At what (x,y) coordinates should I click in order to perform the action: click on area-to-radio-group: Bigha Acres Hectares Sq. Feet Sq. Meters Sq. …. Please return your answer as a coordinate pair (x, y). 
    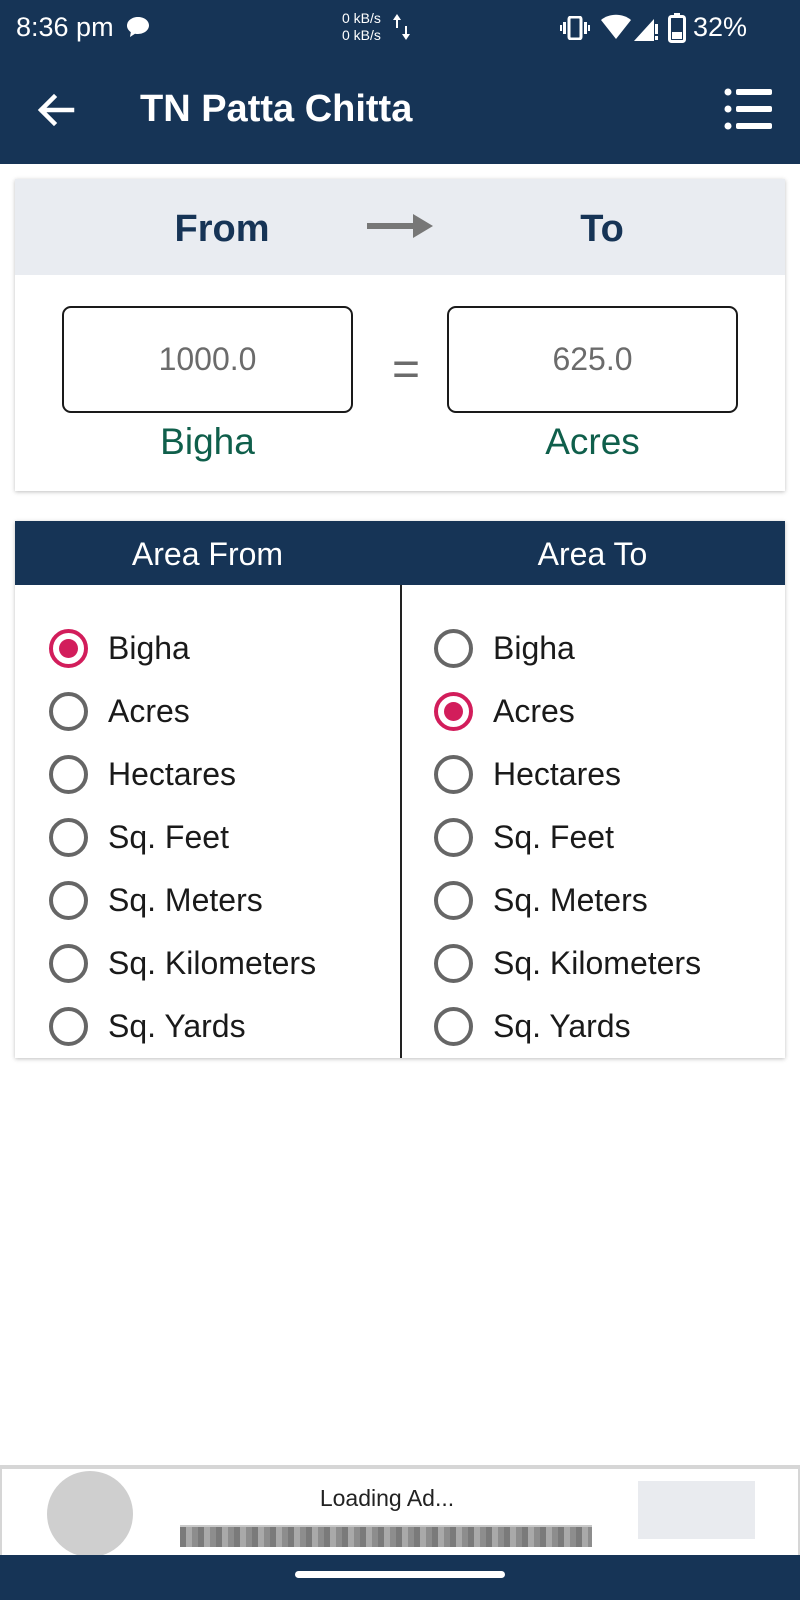
    Looking at the image, I should click on (567, 837).